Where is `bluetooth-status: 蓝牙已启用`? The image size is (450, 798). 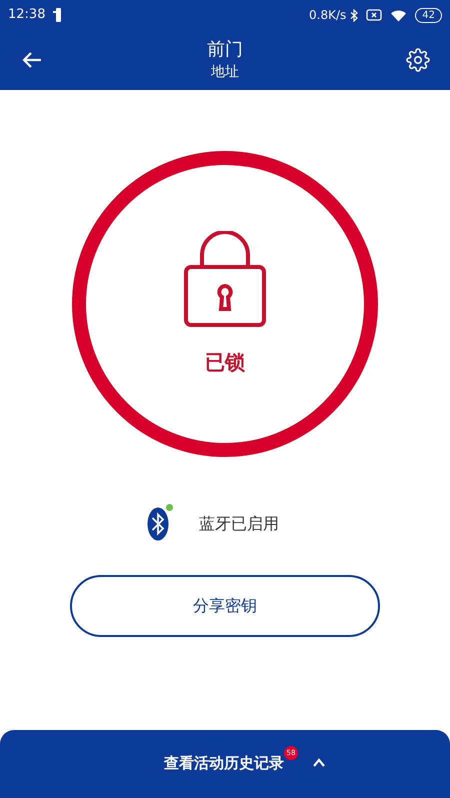 bluetooth-status: 蓝牙已启用 is located at coordinates (239, 524).